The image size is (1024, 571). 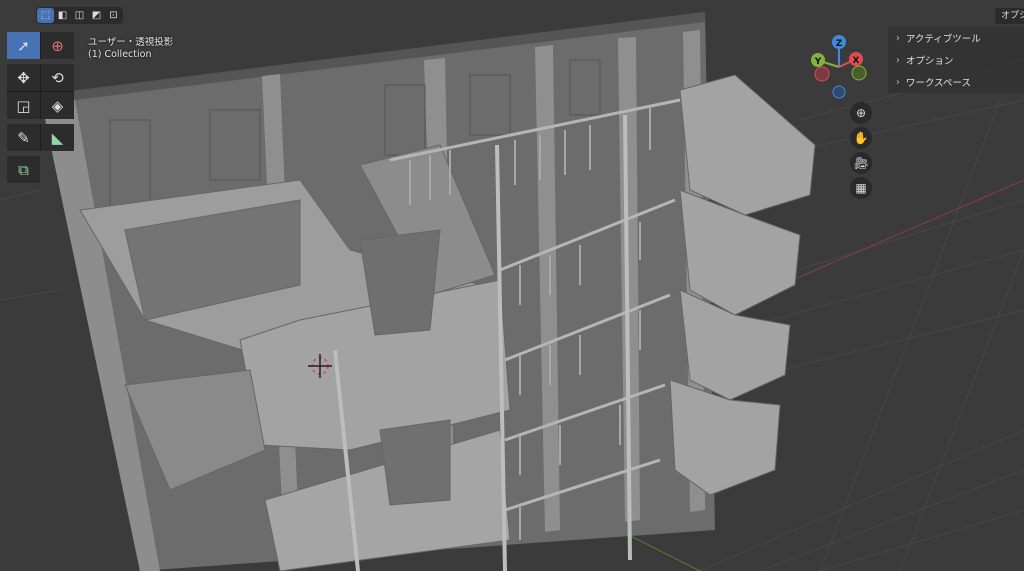 What do you see at coordinates (120, 54) in the screenshot?
I see `collection-name: (1) Collection` at bounding box center [120, 54].